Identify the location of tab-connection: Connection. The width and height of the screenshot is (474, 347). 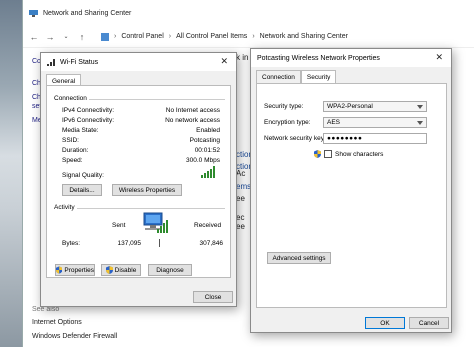
(278, 77).